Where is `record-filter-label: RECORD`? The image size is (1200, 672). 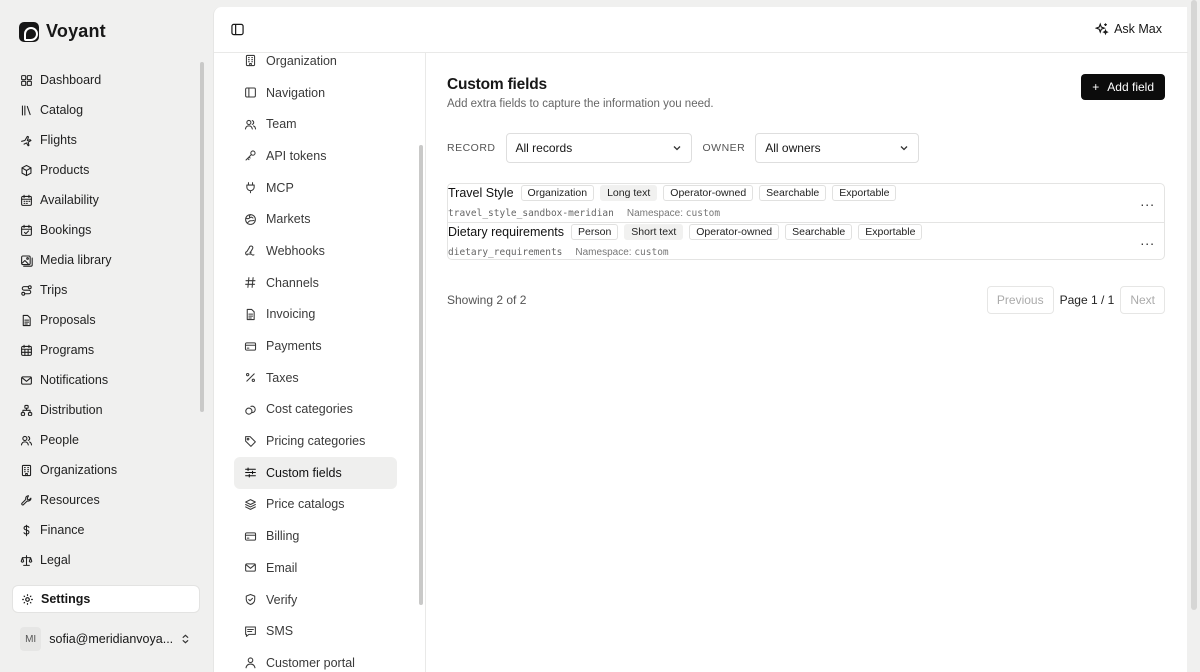 record-filter-label: RECORD is located at coordinates (471, 148).